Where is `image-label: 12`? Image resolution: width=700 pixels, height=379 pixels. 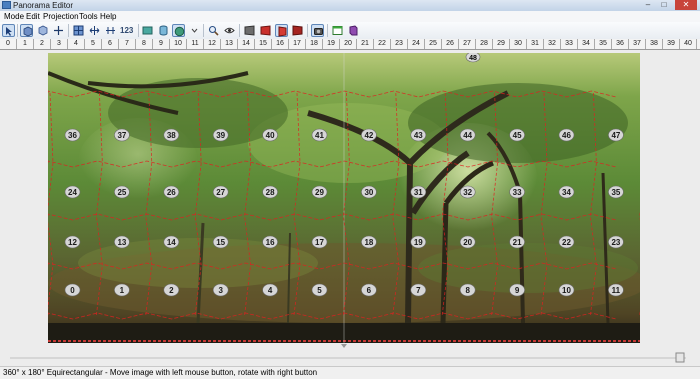 image-label: 12 is located at coordinates (72, 242).